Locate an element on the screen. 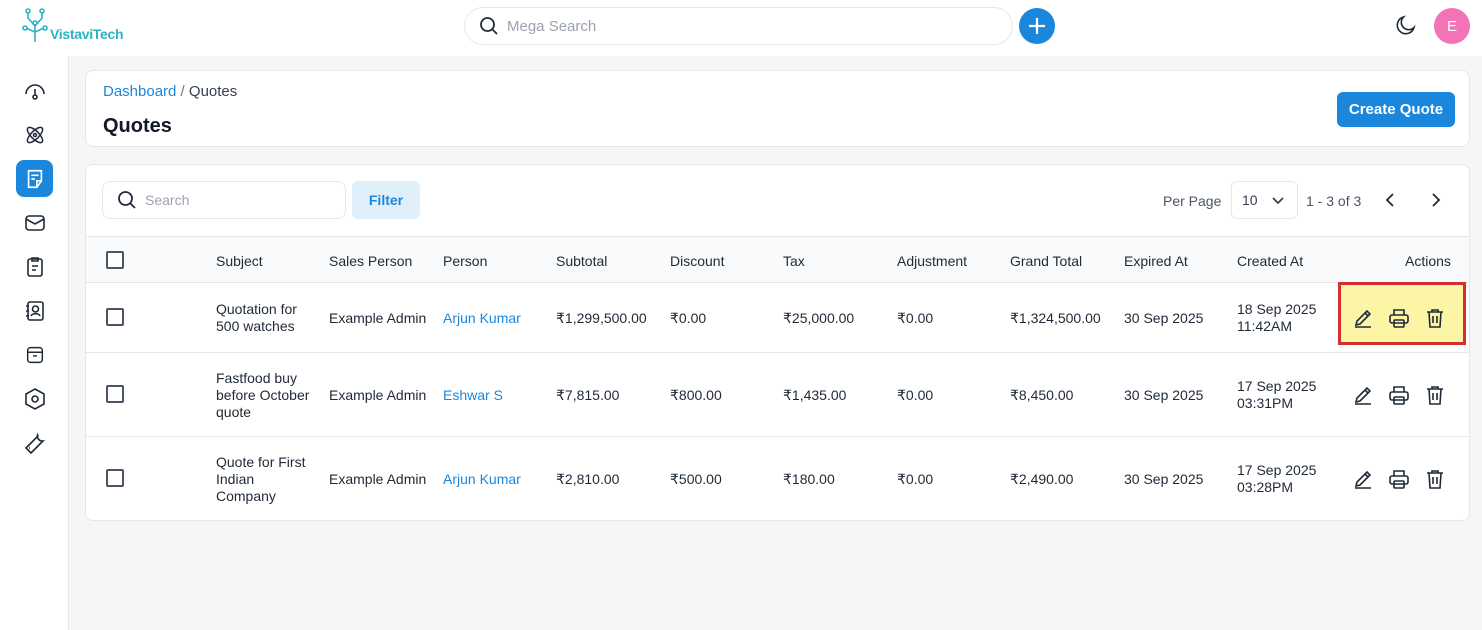 Image resolution: width=1482 pixels, height=630 pixels. created-date: 18 Sep 2025 is located at coordinates (1277, 309).